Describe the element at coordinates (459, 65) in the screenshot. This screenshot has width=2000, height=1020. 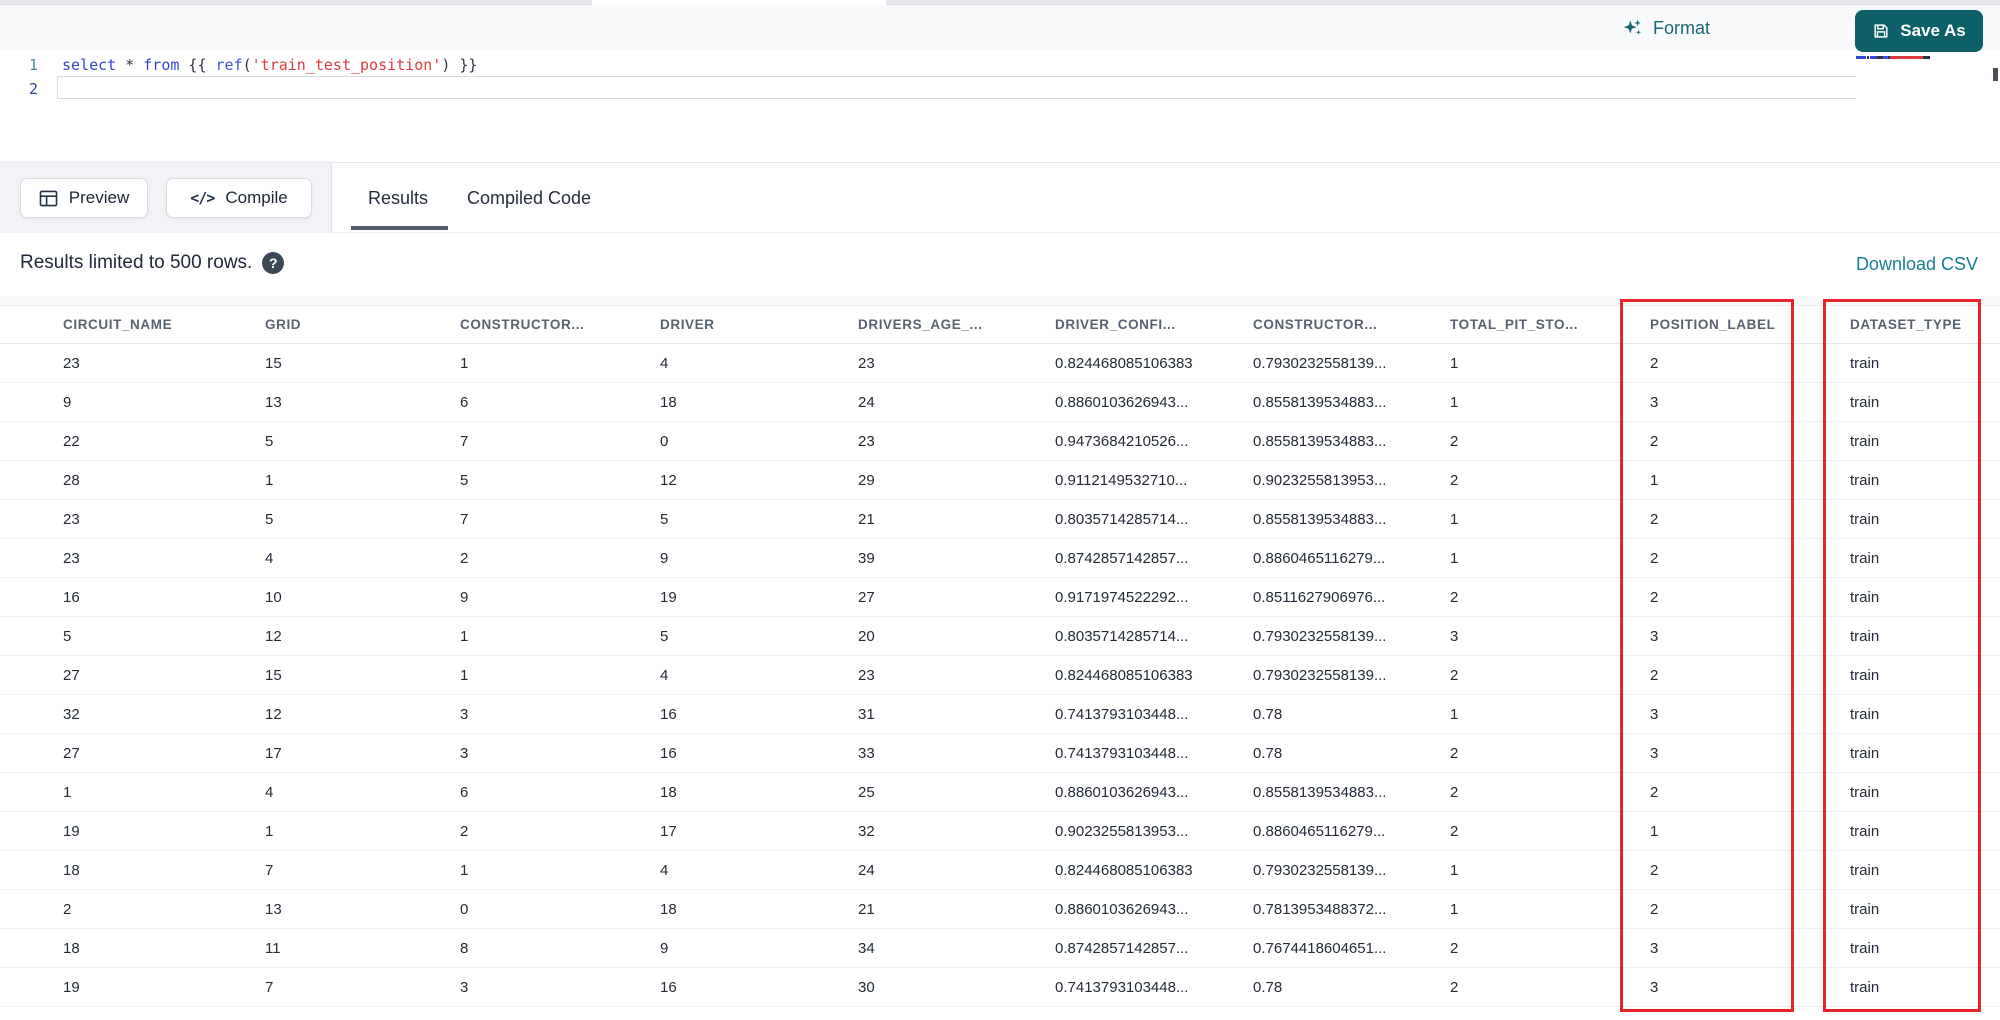
I see `sql-token-plain: ) }}` at that location.